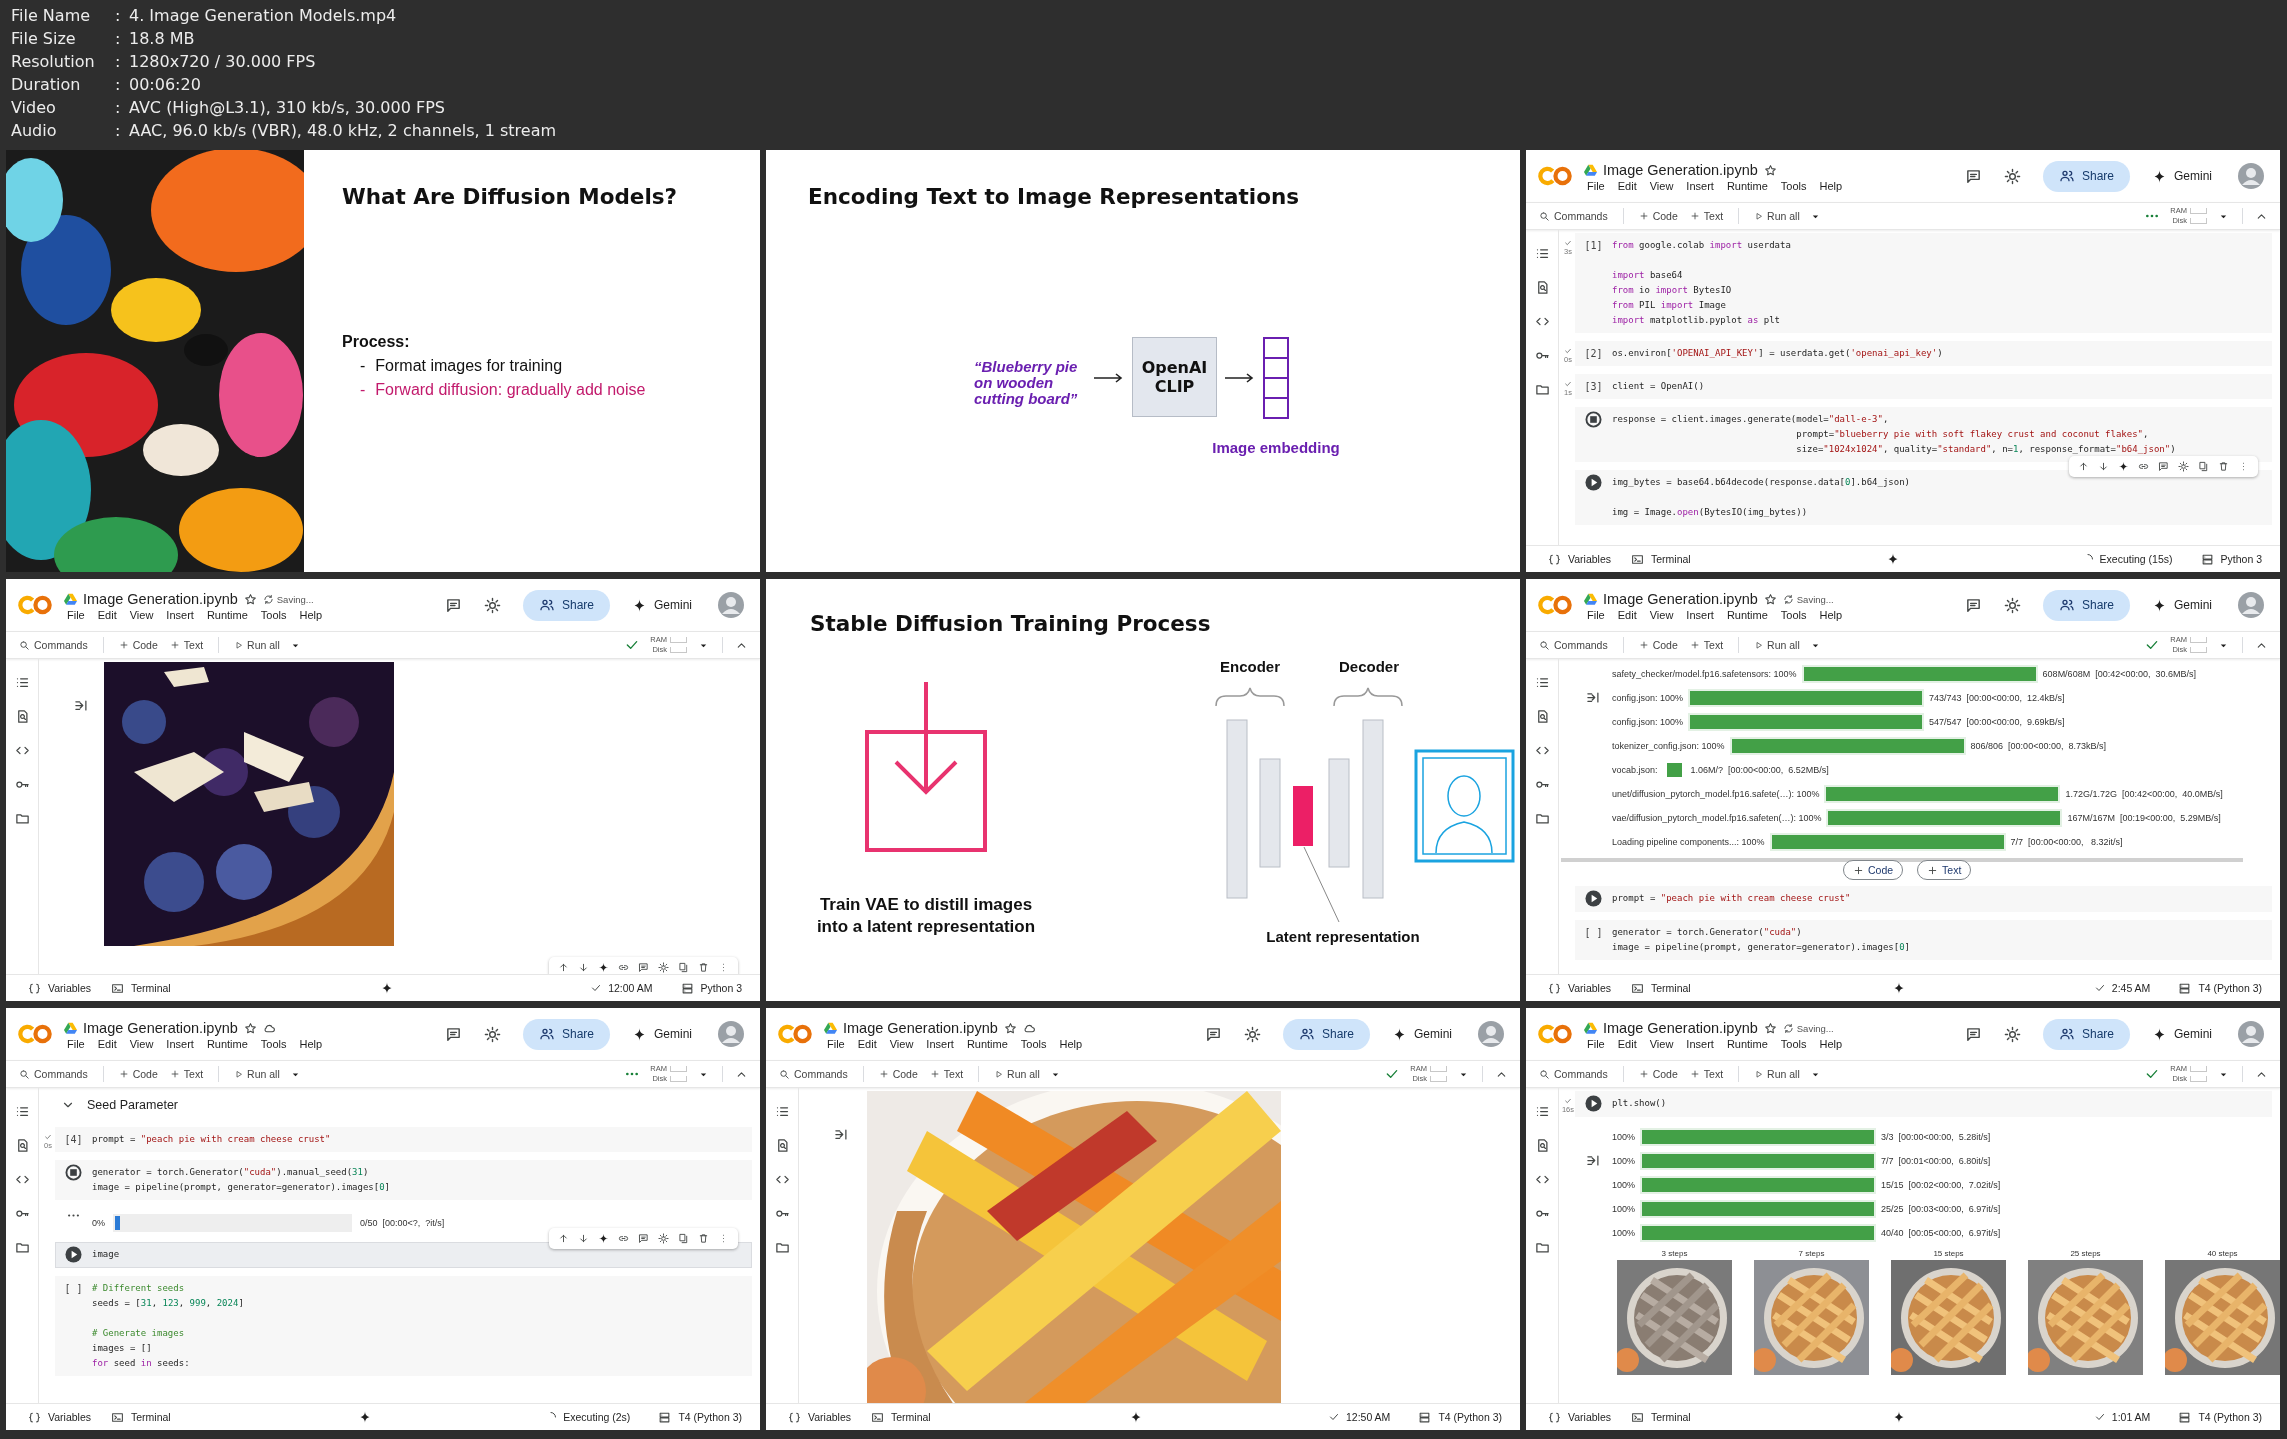  I want to click on code-cell: img_bytes = base64.b64decode(response.data[0].b64_json) img = Image.open(BytesIO(img_bytes)), so click(1923, 497).